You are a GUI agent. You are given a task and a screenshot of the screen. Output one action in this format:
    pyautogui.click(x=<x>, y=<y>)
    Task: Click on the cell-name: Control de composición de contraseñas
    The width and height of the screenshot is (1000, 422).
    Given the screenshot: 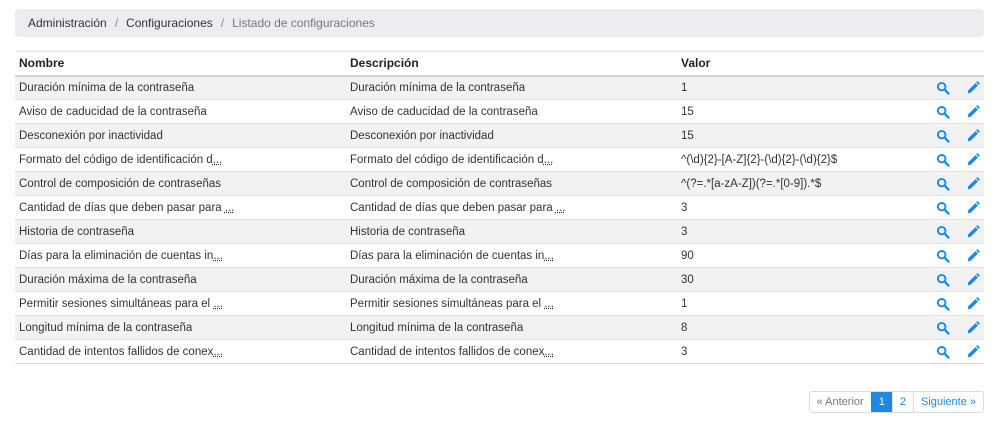 What is the action you would take?
    pyautogui.click(x=180, y=183)
    